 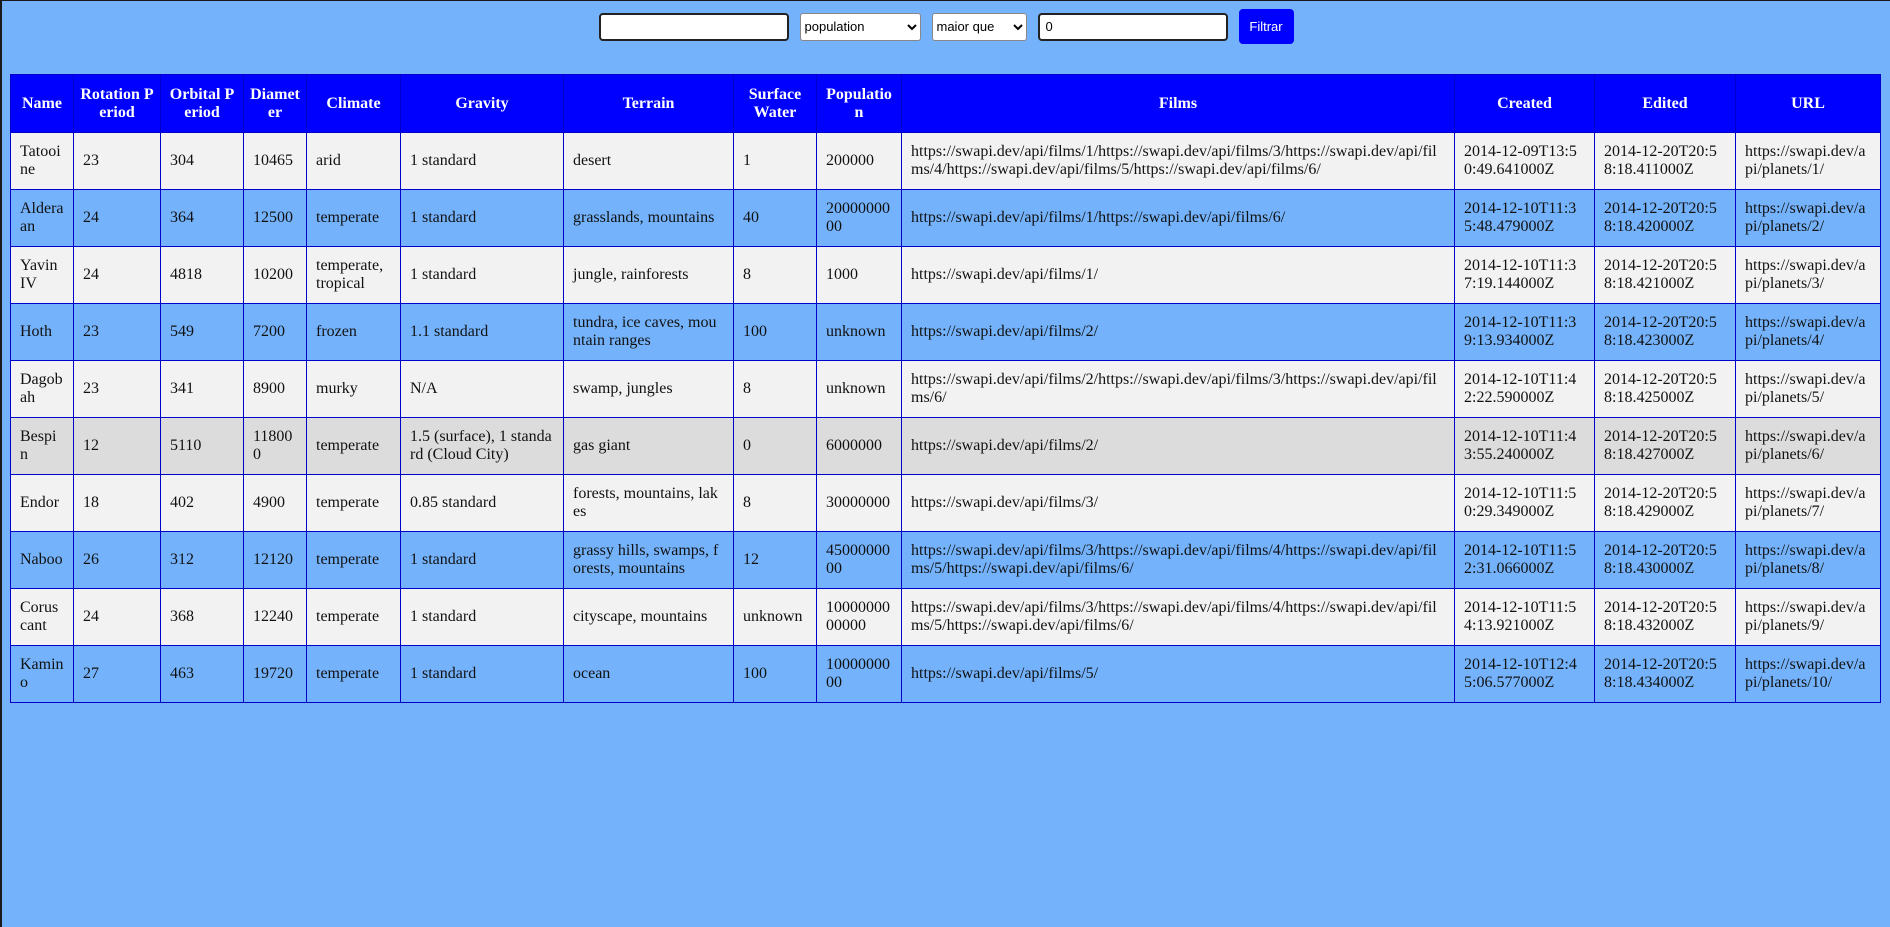 I want to click on table-cell: https://swapi.dev/api/planets/8/, so click(x=1808, y=560).